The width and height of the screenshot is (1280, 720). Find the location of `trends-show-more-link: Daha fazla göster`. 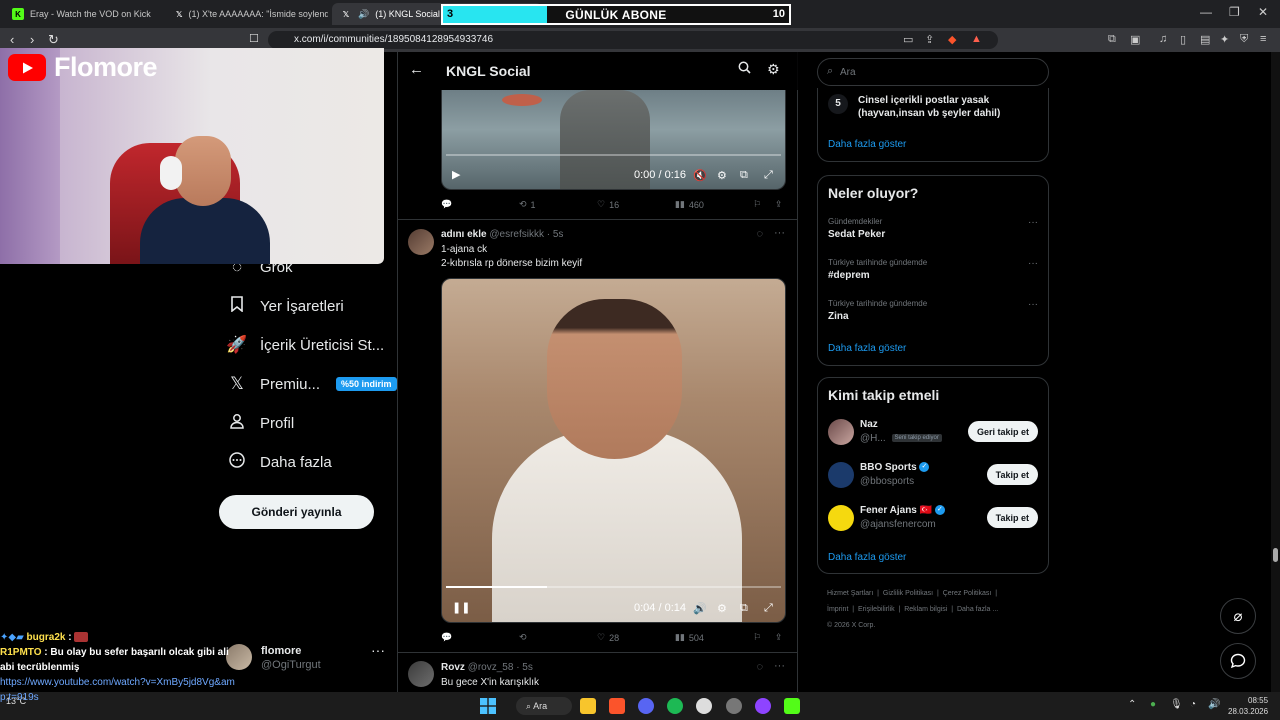

trends-show-more-link: Daha fazla göster is located at coordinates (867, 348).